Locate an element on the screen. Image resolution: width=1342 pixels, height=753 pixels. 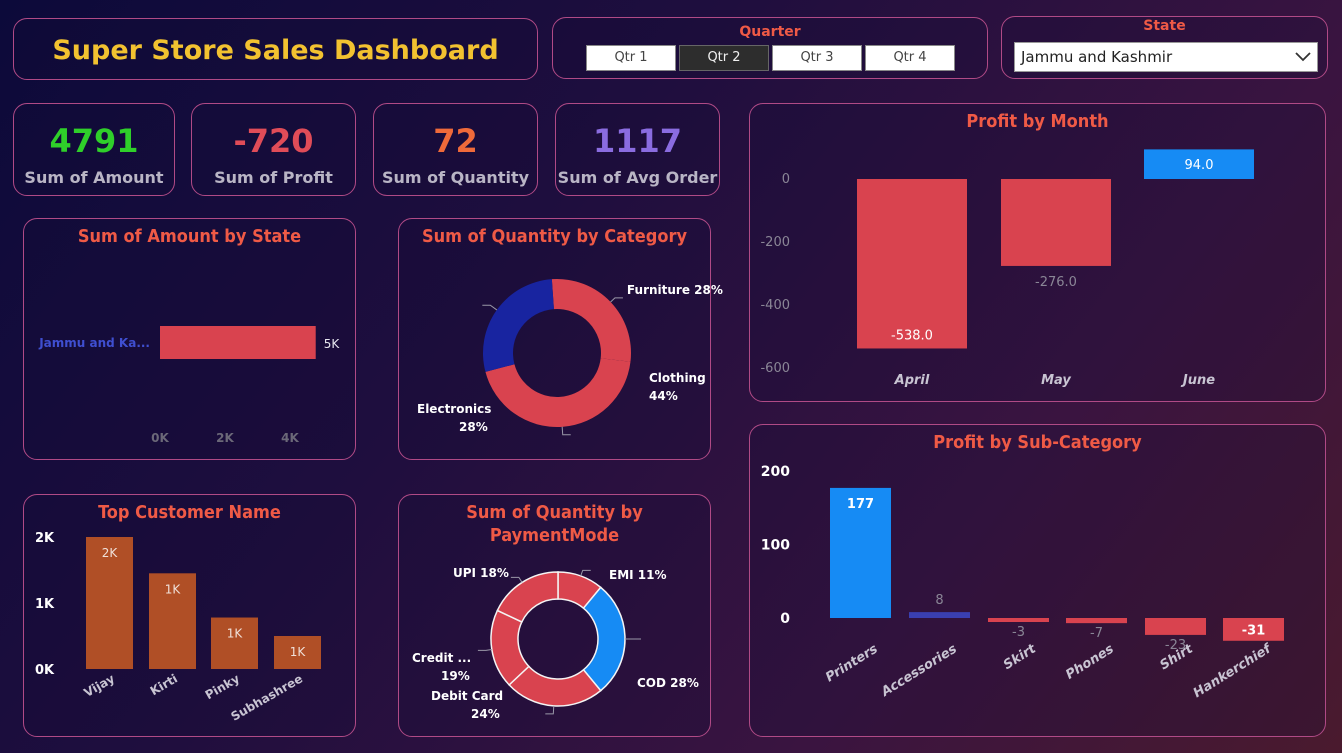
x-category-label: Vijay is located at coordinates (100, 685).